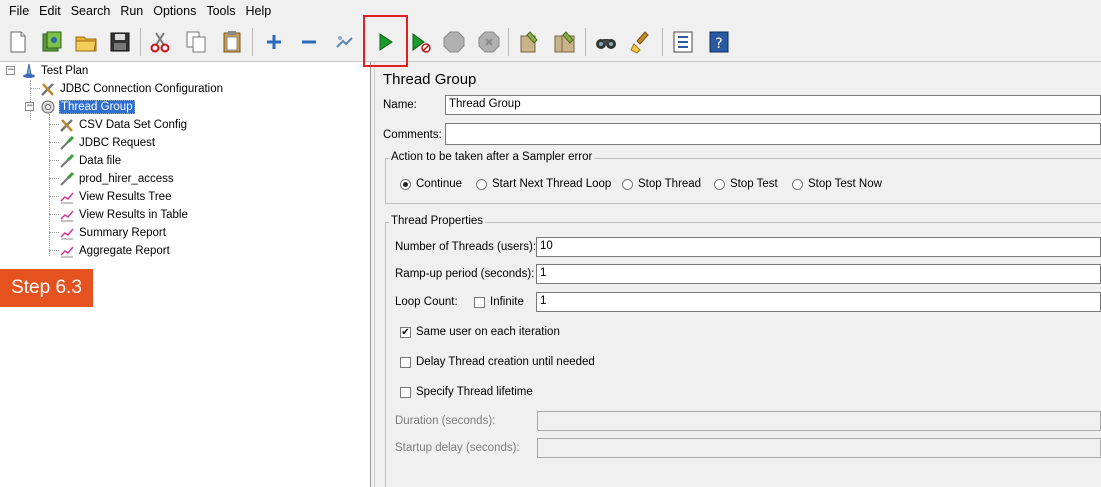 This screenshot has width=1101, height=487. I want to click on paste-button, so click(232, 42).